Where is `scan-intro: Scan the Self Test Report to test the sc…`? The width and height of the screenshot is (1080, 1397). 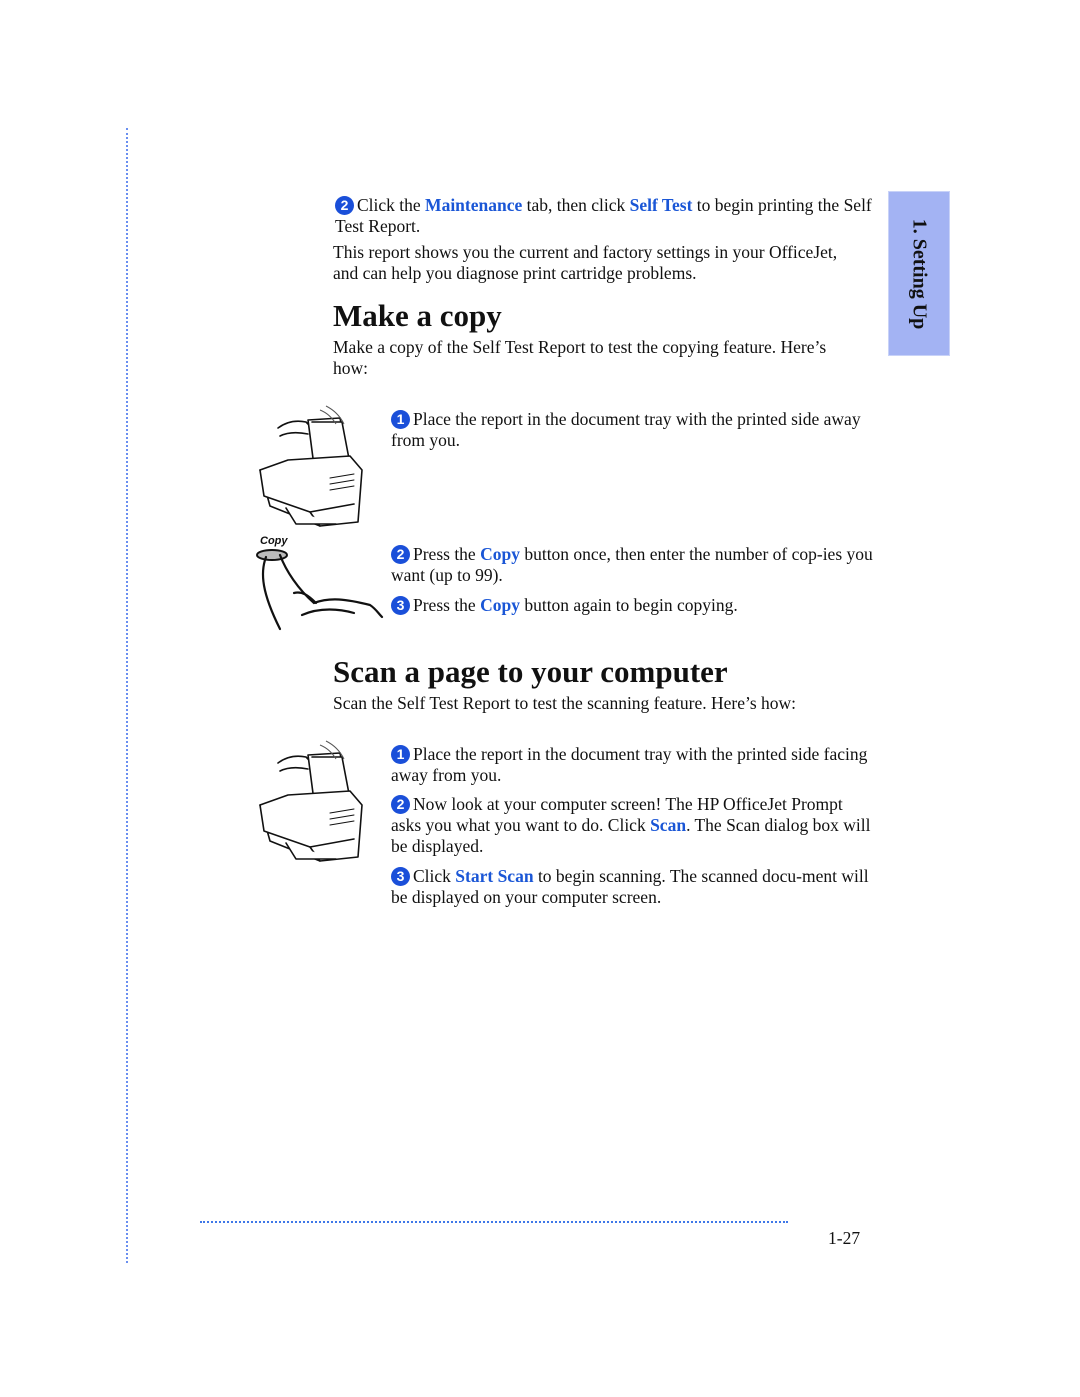 scan-intro: Scan the Self Test Report to test the sc… is located at coordinates (565, 703).